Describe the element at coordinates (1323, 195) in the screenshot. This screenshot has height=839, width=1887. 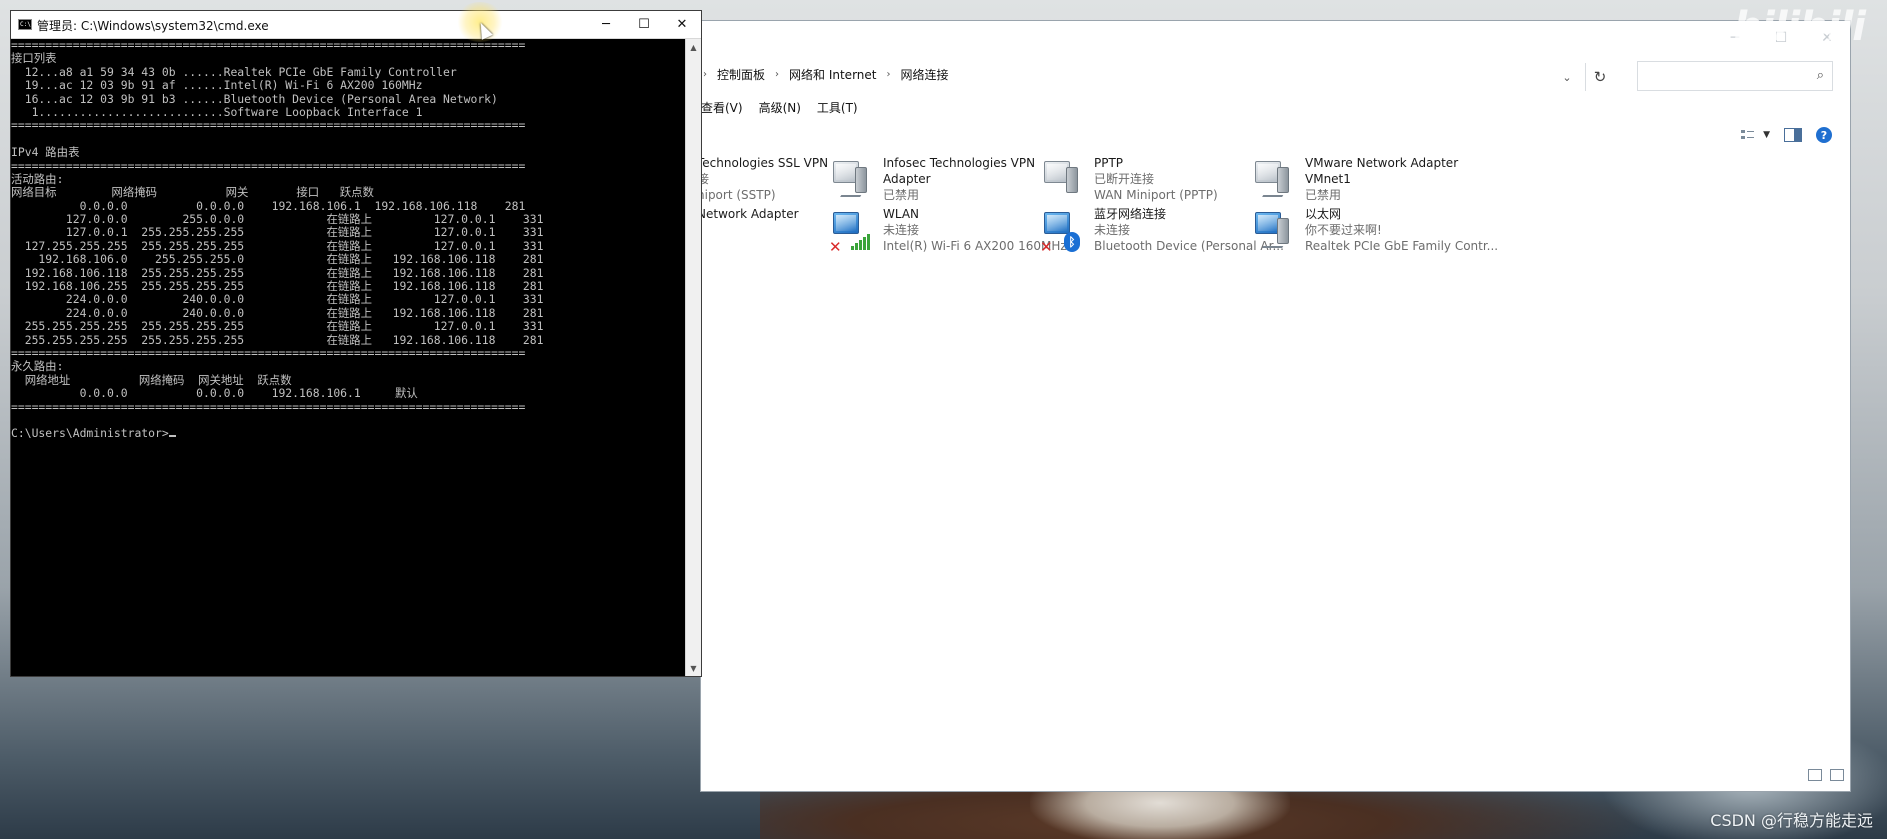
I see `connection-status: 已禁用` at that location.